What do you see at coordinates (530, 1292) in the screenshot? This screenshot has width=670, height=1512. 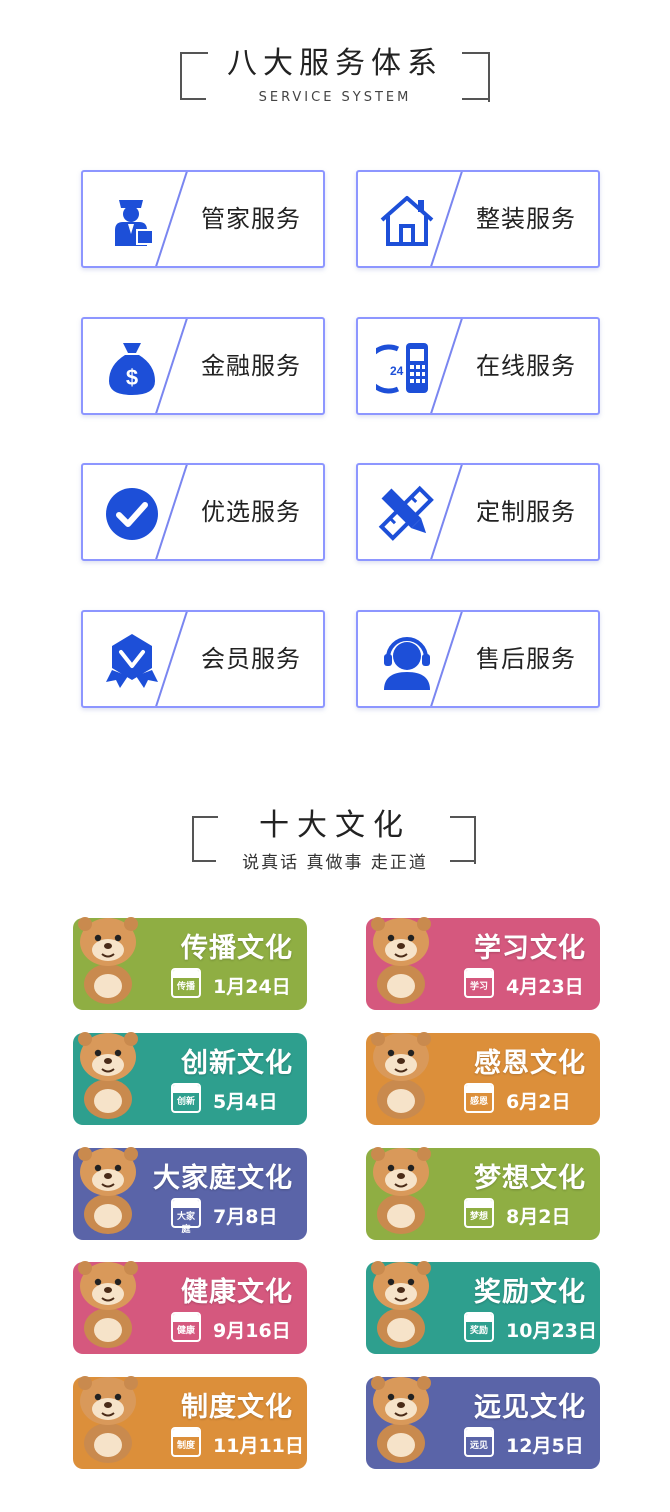 I see `culture-title: 奖励文化` at bounding box center [530, 1292].